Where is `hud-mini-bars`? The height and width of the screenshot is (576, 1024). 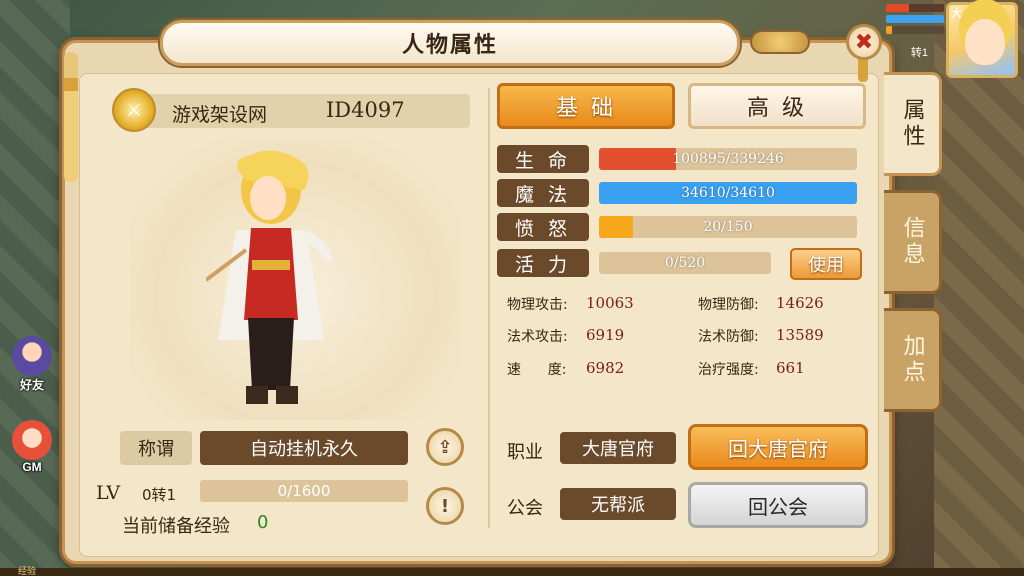
hud-mini-bars is located at coordinates (915, 20).